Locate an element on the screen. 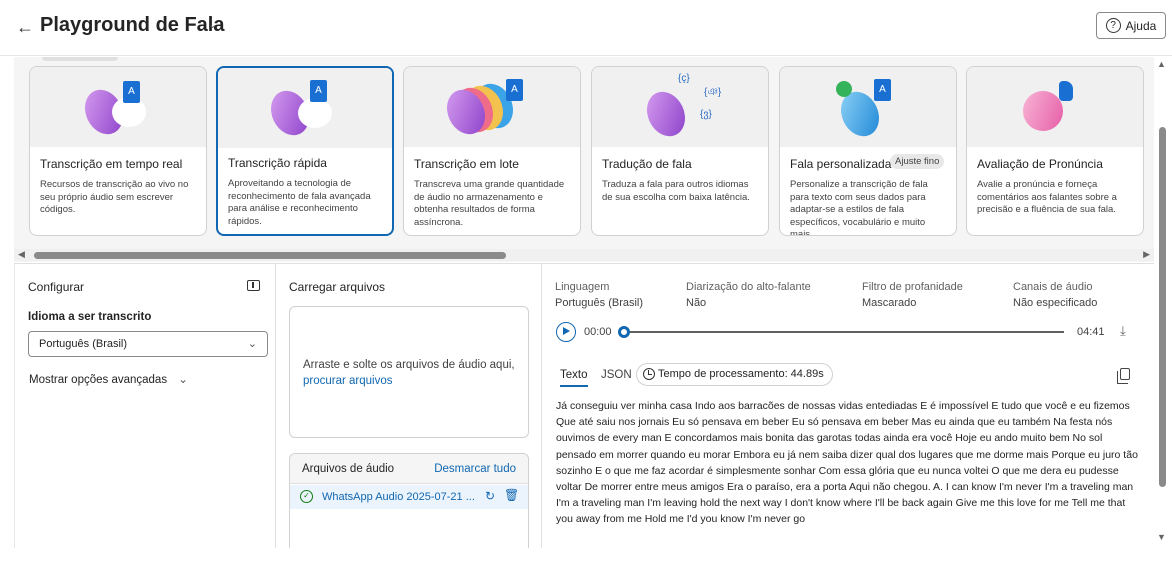  gear-icon is located at coordinates (844, 89).